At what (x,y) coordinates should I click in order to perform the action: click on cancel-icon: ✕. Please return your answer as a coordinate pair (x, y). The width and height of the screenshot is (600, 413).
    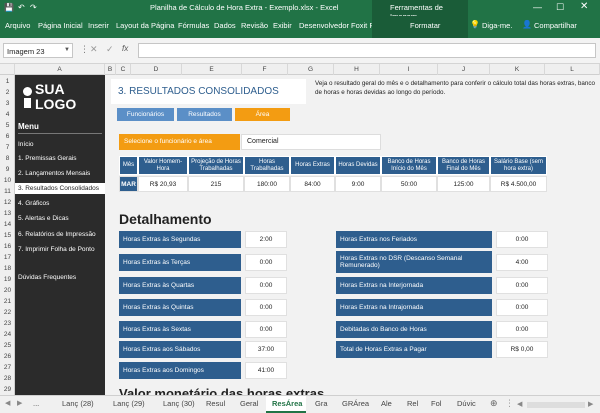
    Looking at the image, I should click on (94, 49).